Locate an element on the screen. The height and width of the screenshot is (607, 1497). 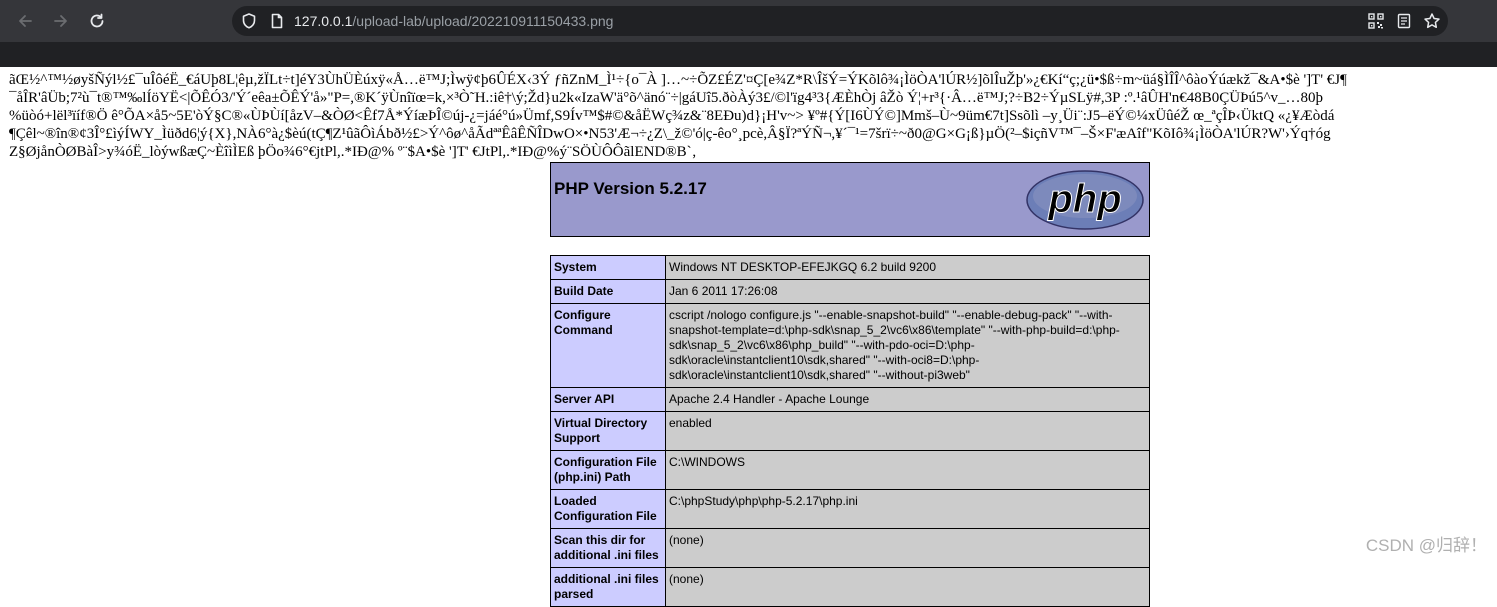
row-label: additional .ini files parsed is located at coordinates (608, 587).